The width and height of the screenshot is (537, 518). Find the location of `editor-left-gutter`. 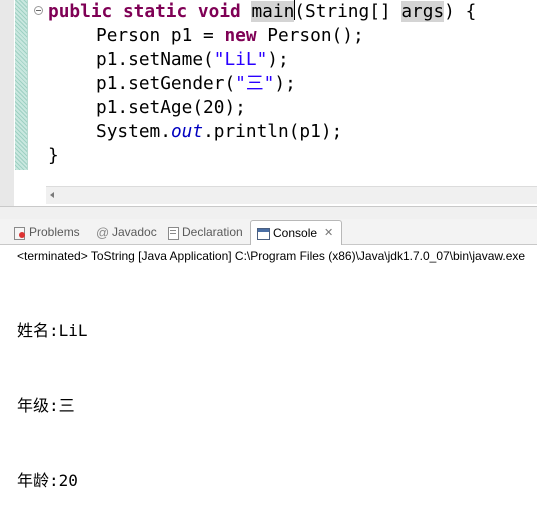

editor-left-gutter is located at coordinates (7, 103).